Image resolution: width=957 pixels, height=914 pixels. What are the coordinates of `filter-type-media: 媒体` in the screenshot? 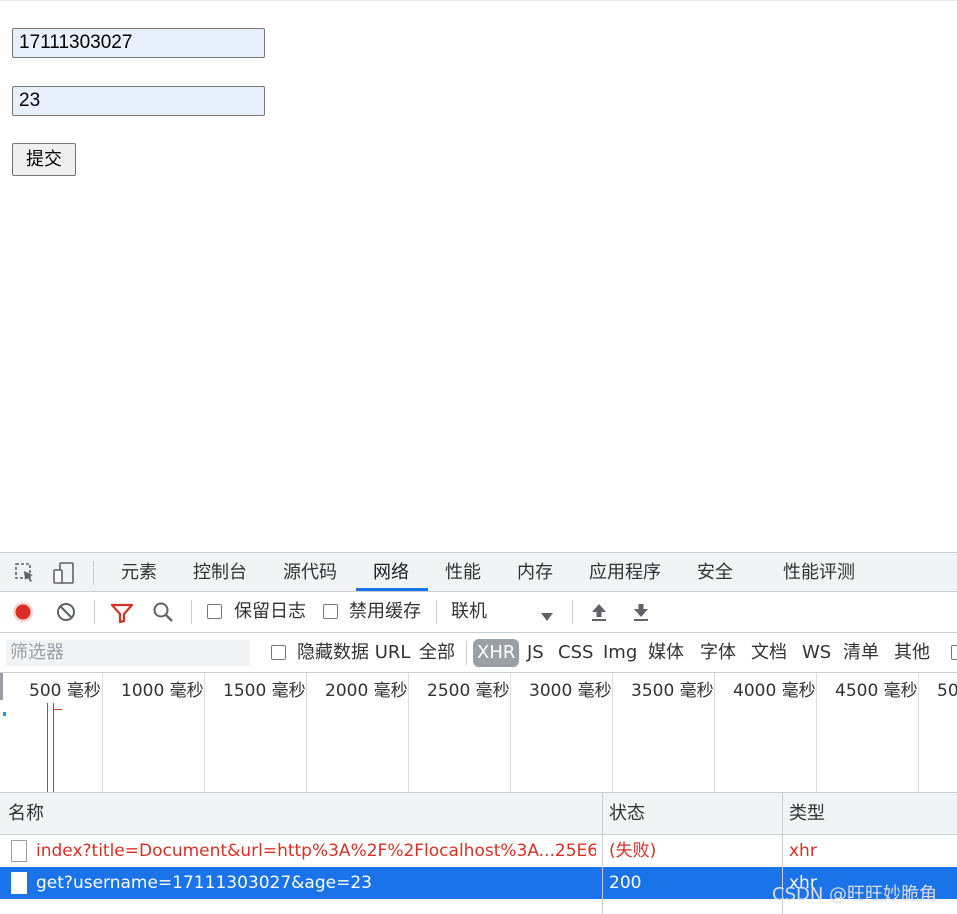 It's located at (666, 653).